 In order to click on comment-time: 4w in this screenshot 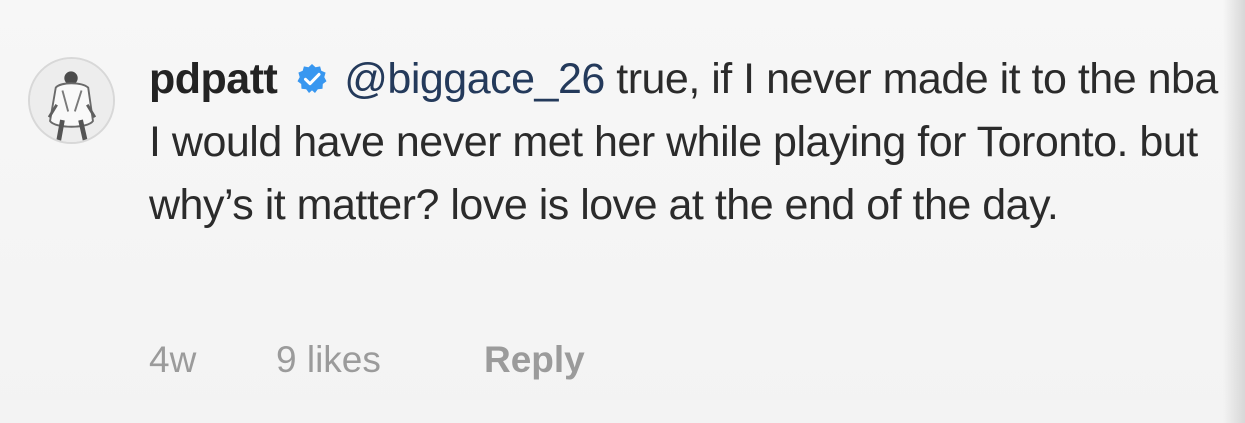, I will do `click(173, 359)`.